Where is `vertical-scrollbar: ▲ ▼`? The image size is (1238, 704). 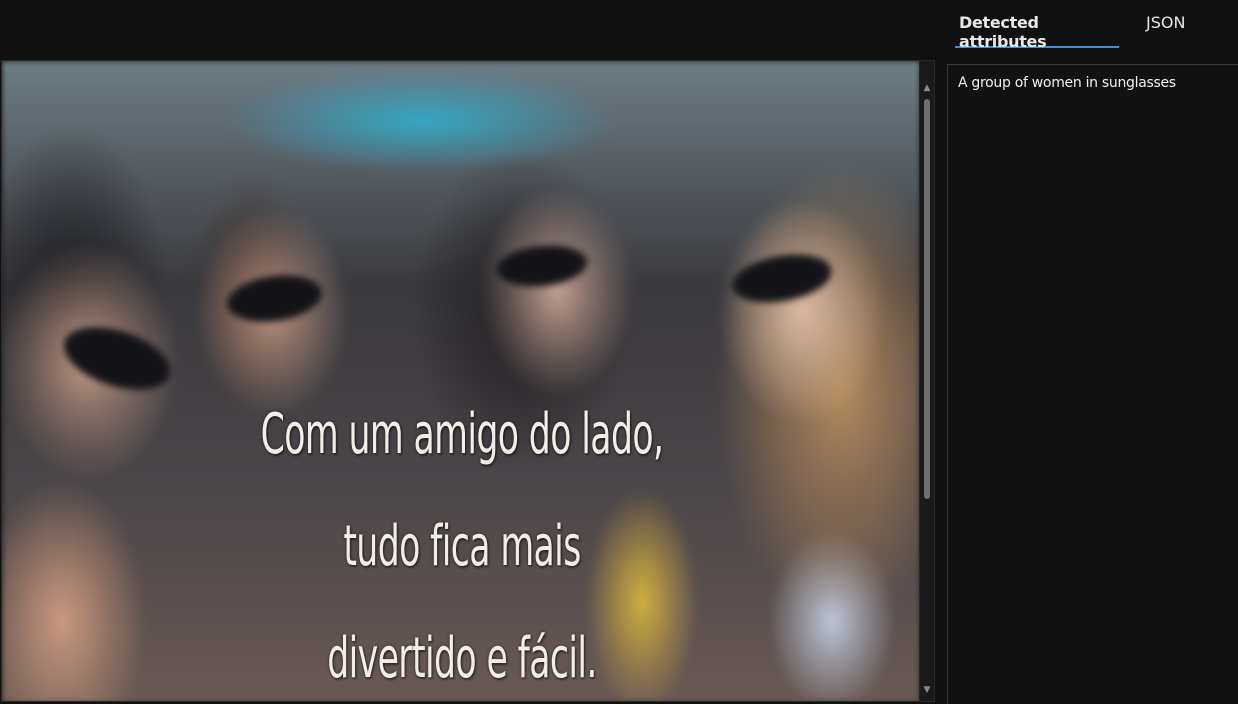 vertical-scrollbar: ▲ ▼ is located at coordinates (926, 381).